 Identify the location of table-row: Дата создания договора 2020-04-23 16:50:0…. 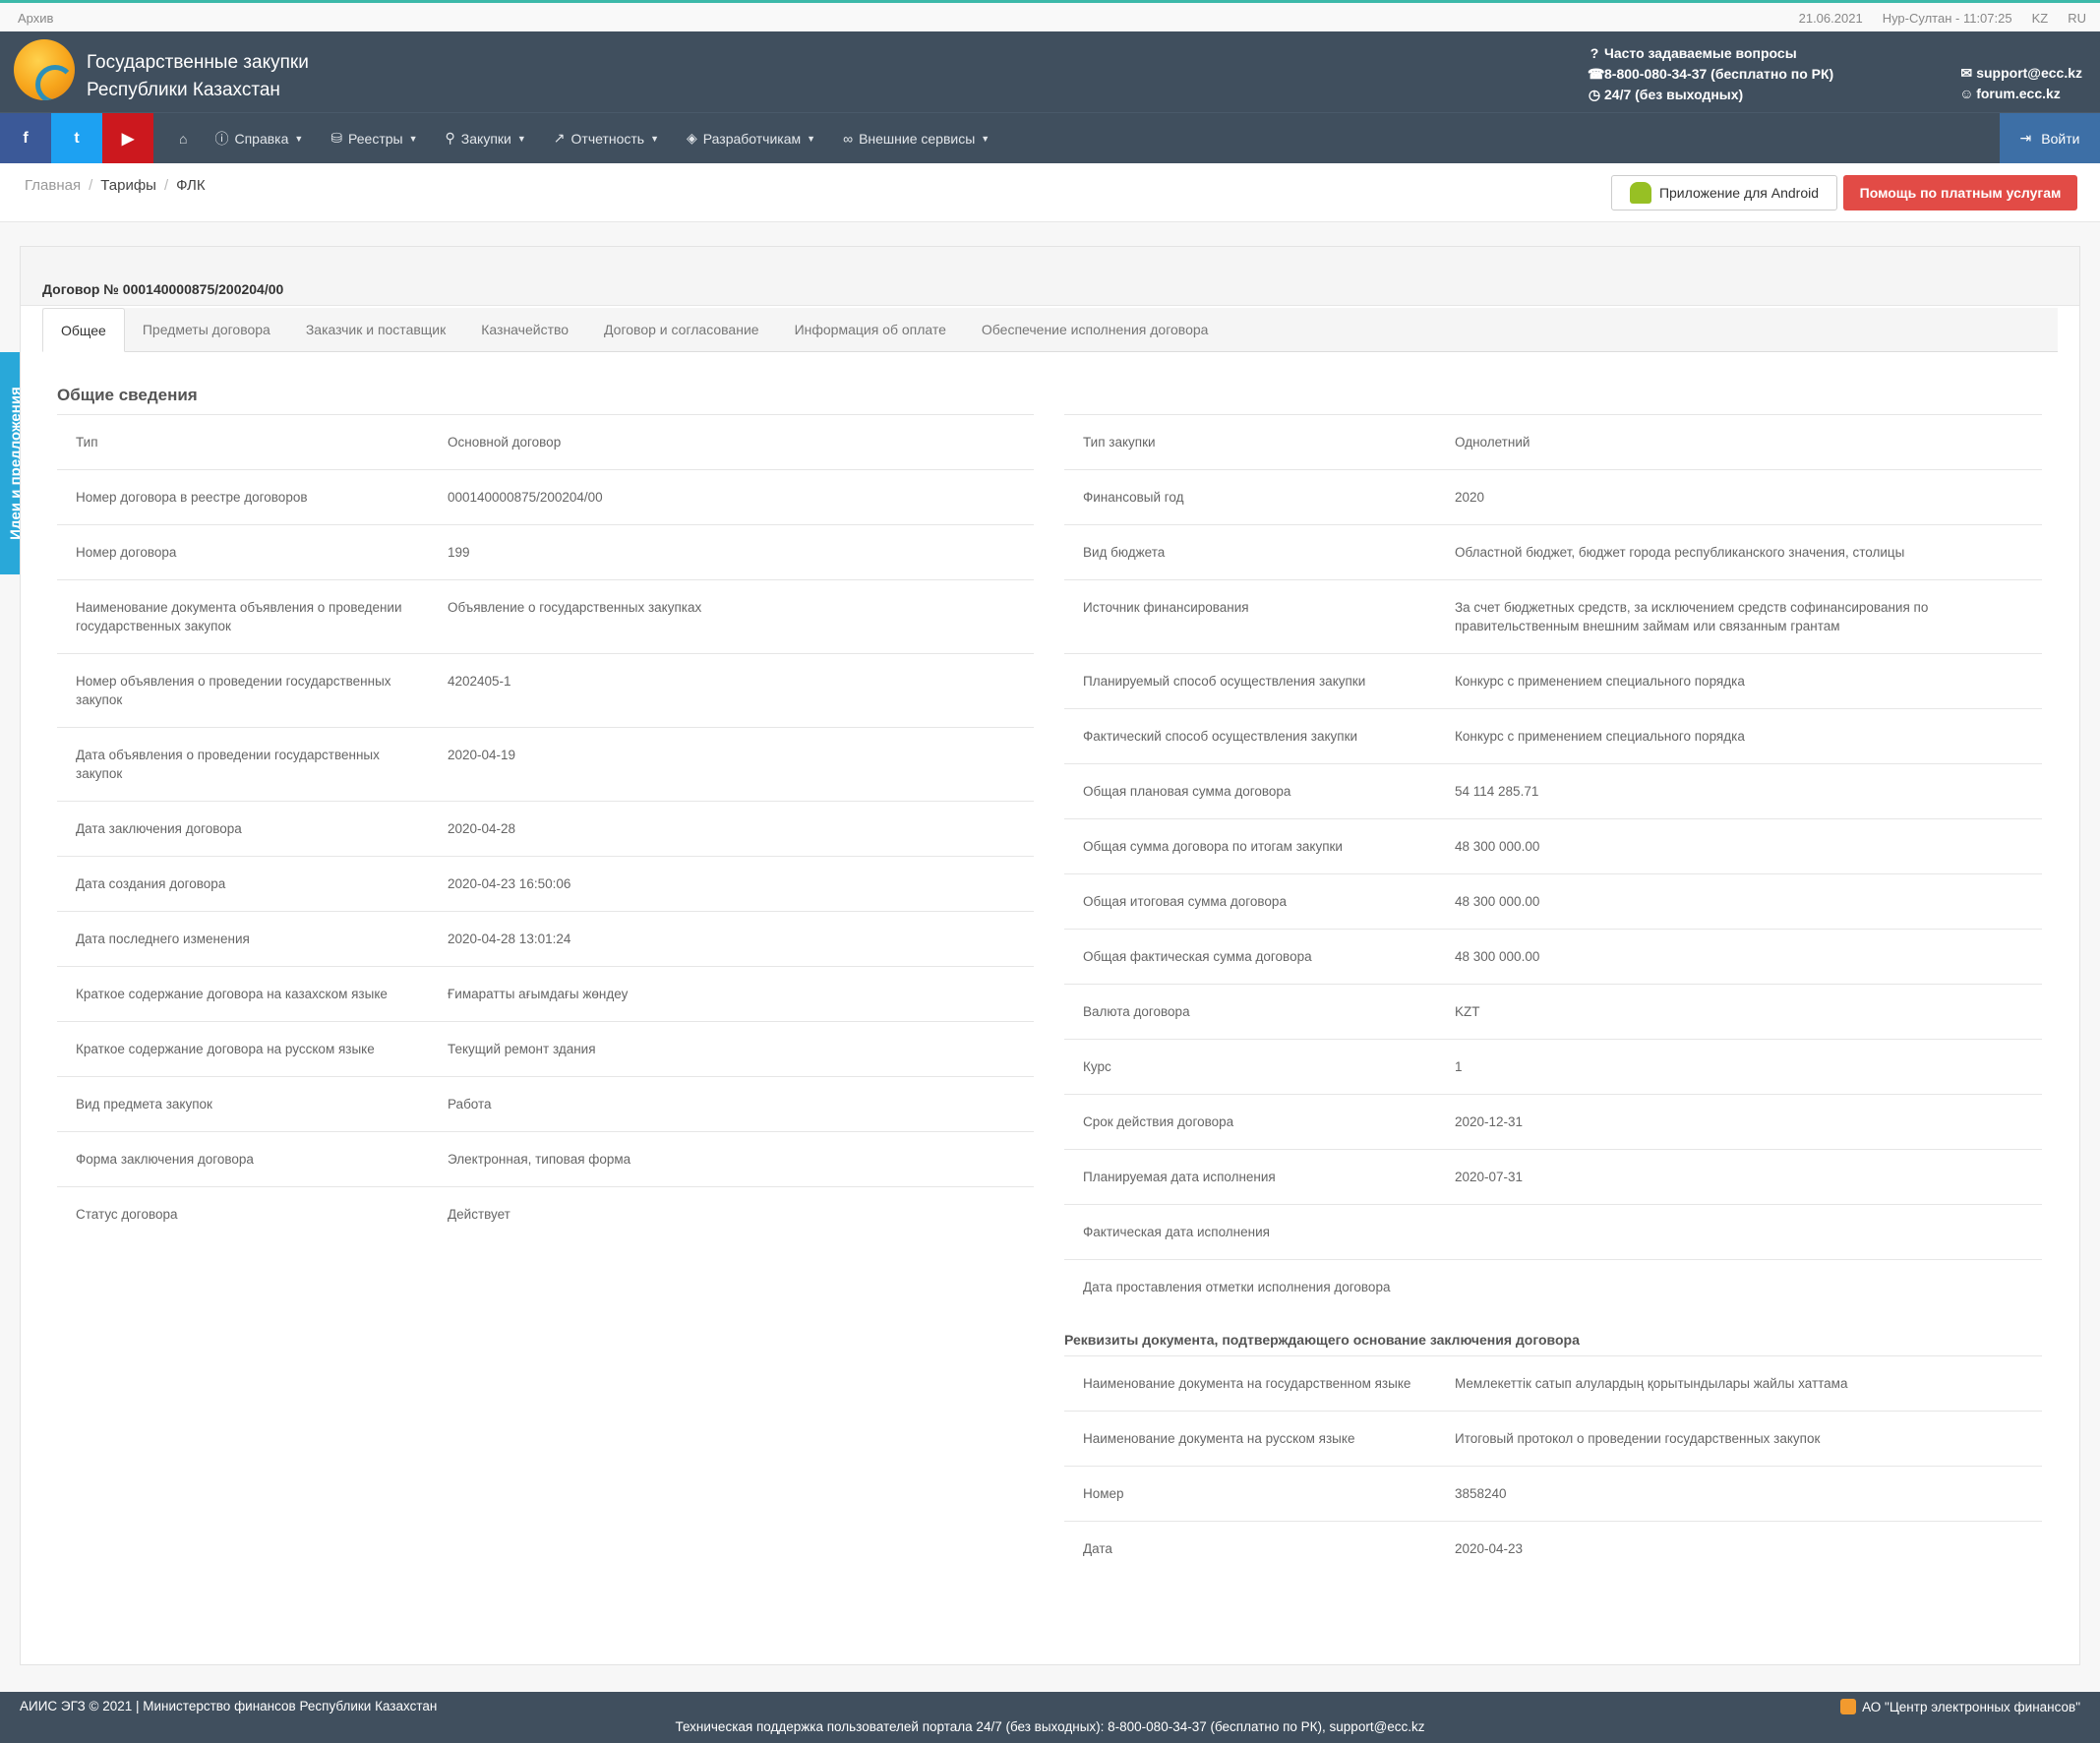
(545, 884).